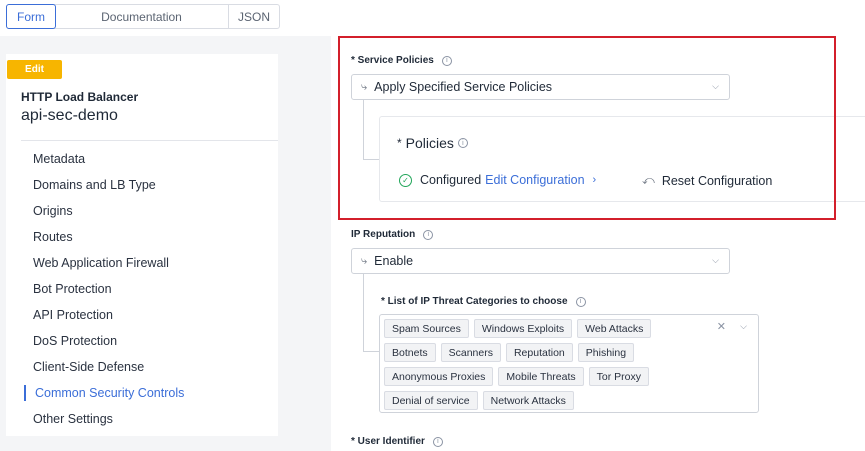 The width and height of the screenshot is (865, 451). What do you see at coordinates (142, 315) in the screenshot?
I see `nav-item-api-protection: API Protection` at bounding box center [142, 315].